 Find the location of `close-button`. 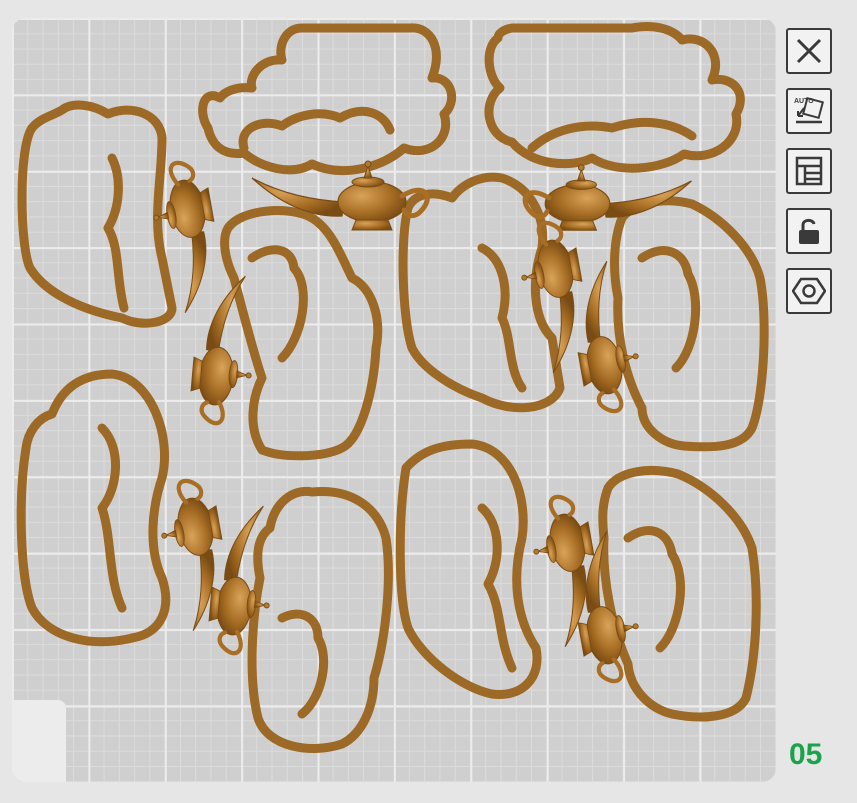

close-button is located at coordinates (809, 51).